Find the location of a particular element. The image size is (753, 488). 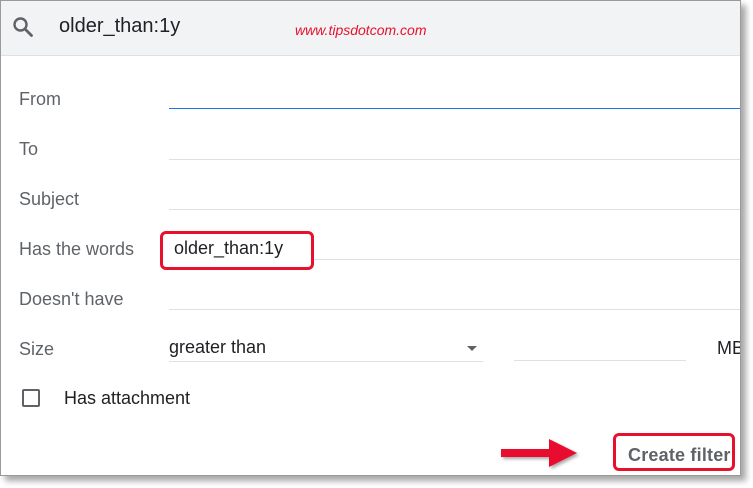

size-operator-select: greater than is located at coordinates (326, 349).